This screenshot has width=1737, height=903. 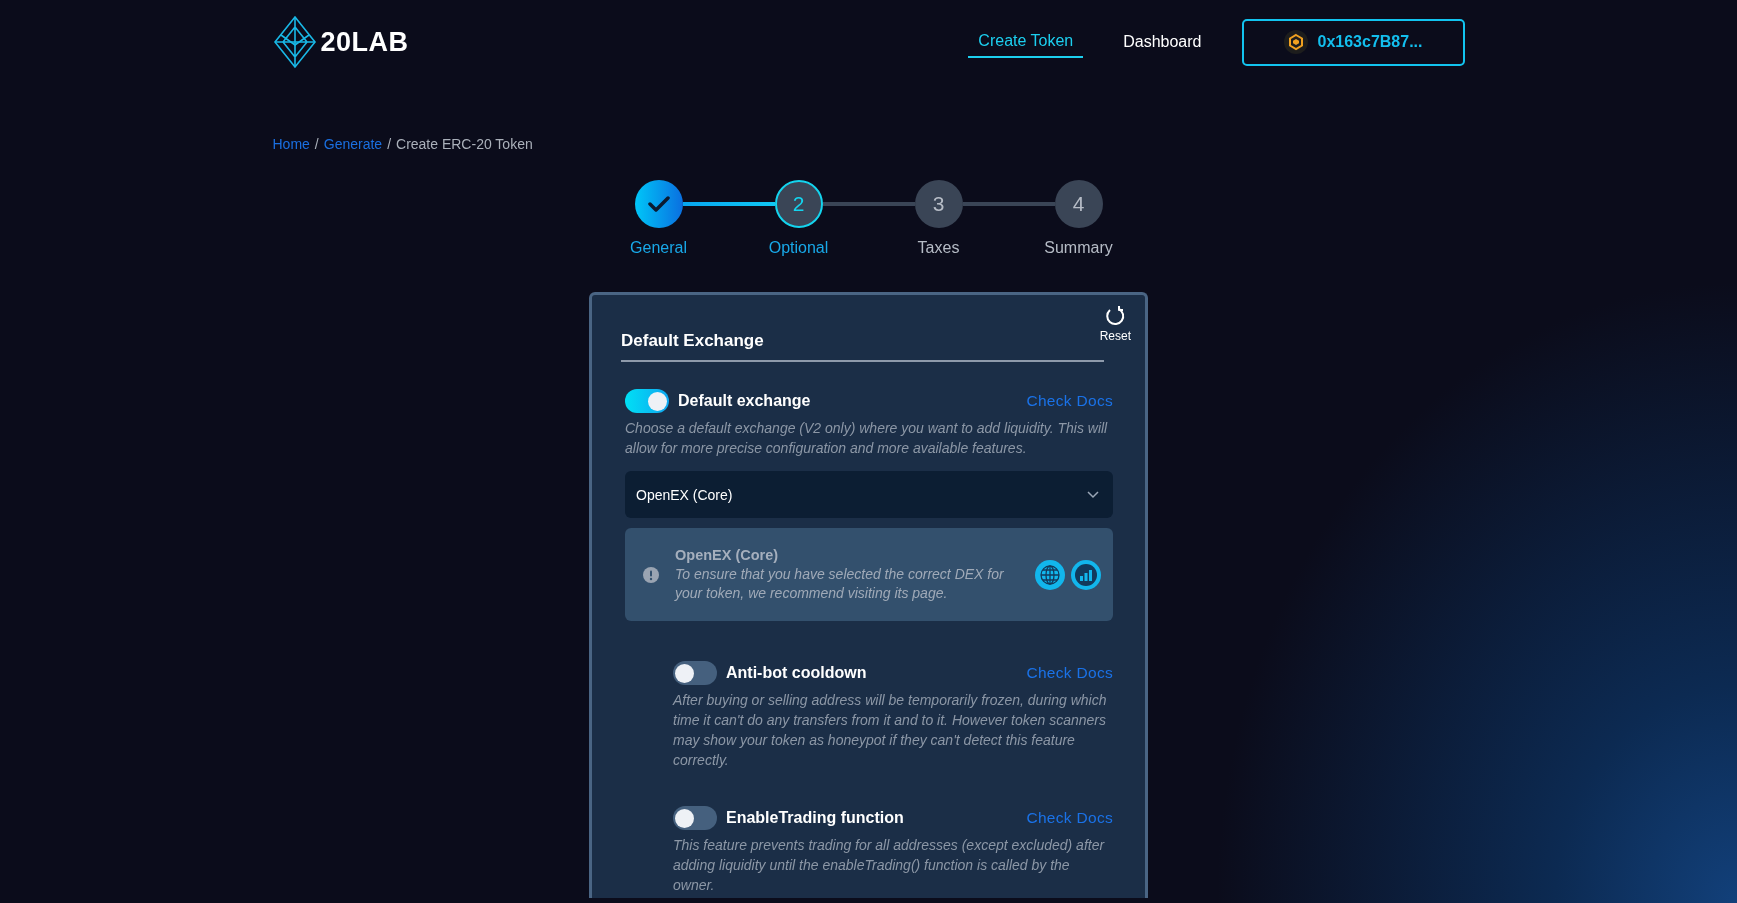 I want to click on breadcrumb-link: Home, so click(x=291, y=144).